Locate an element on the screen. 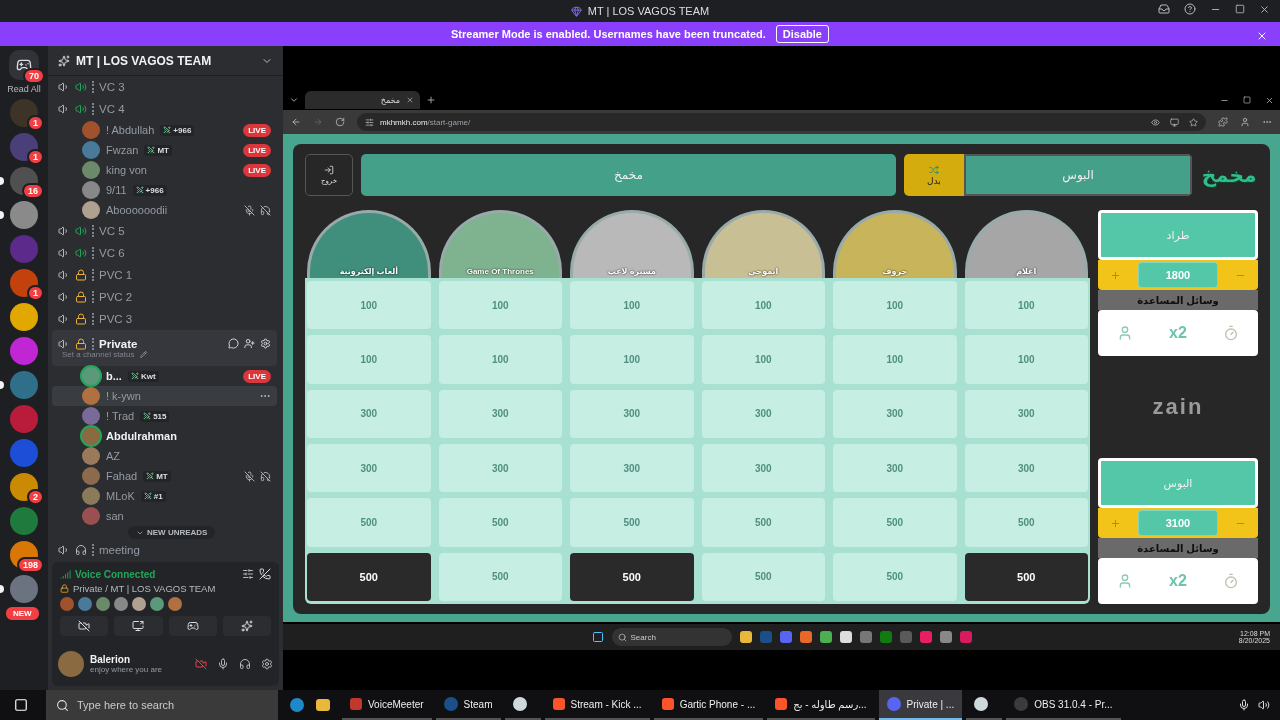 The height and width of the screenshot is (720, 1280). voice-channel: PVC 2 is located at coordinates (164, 297).